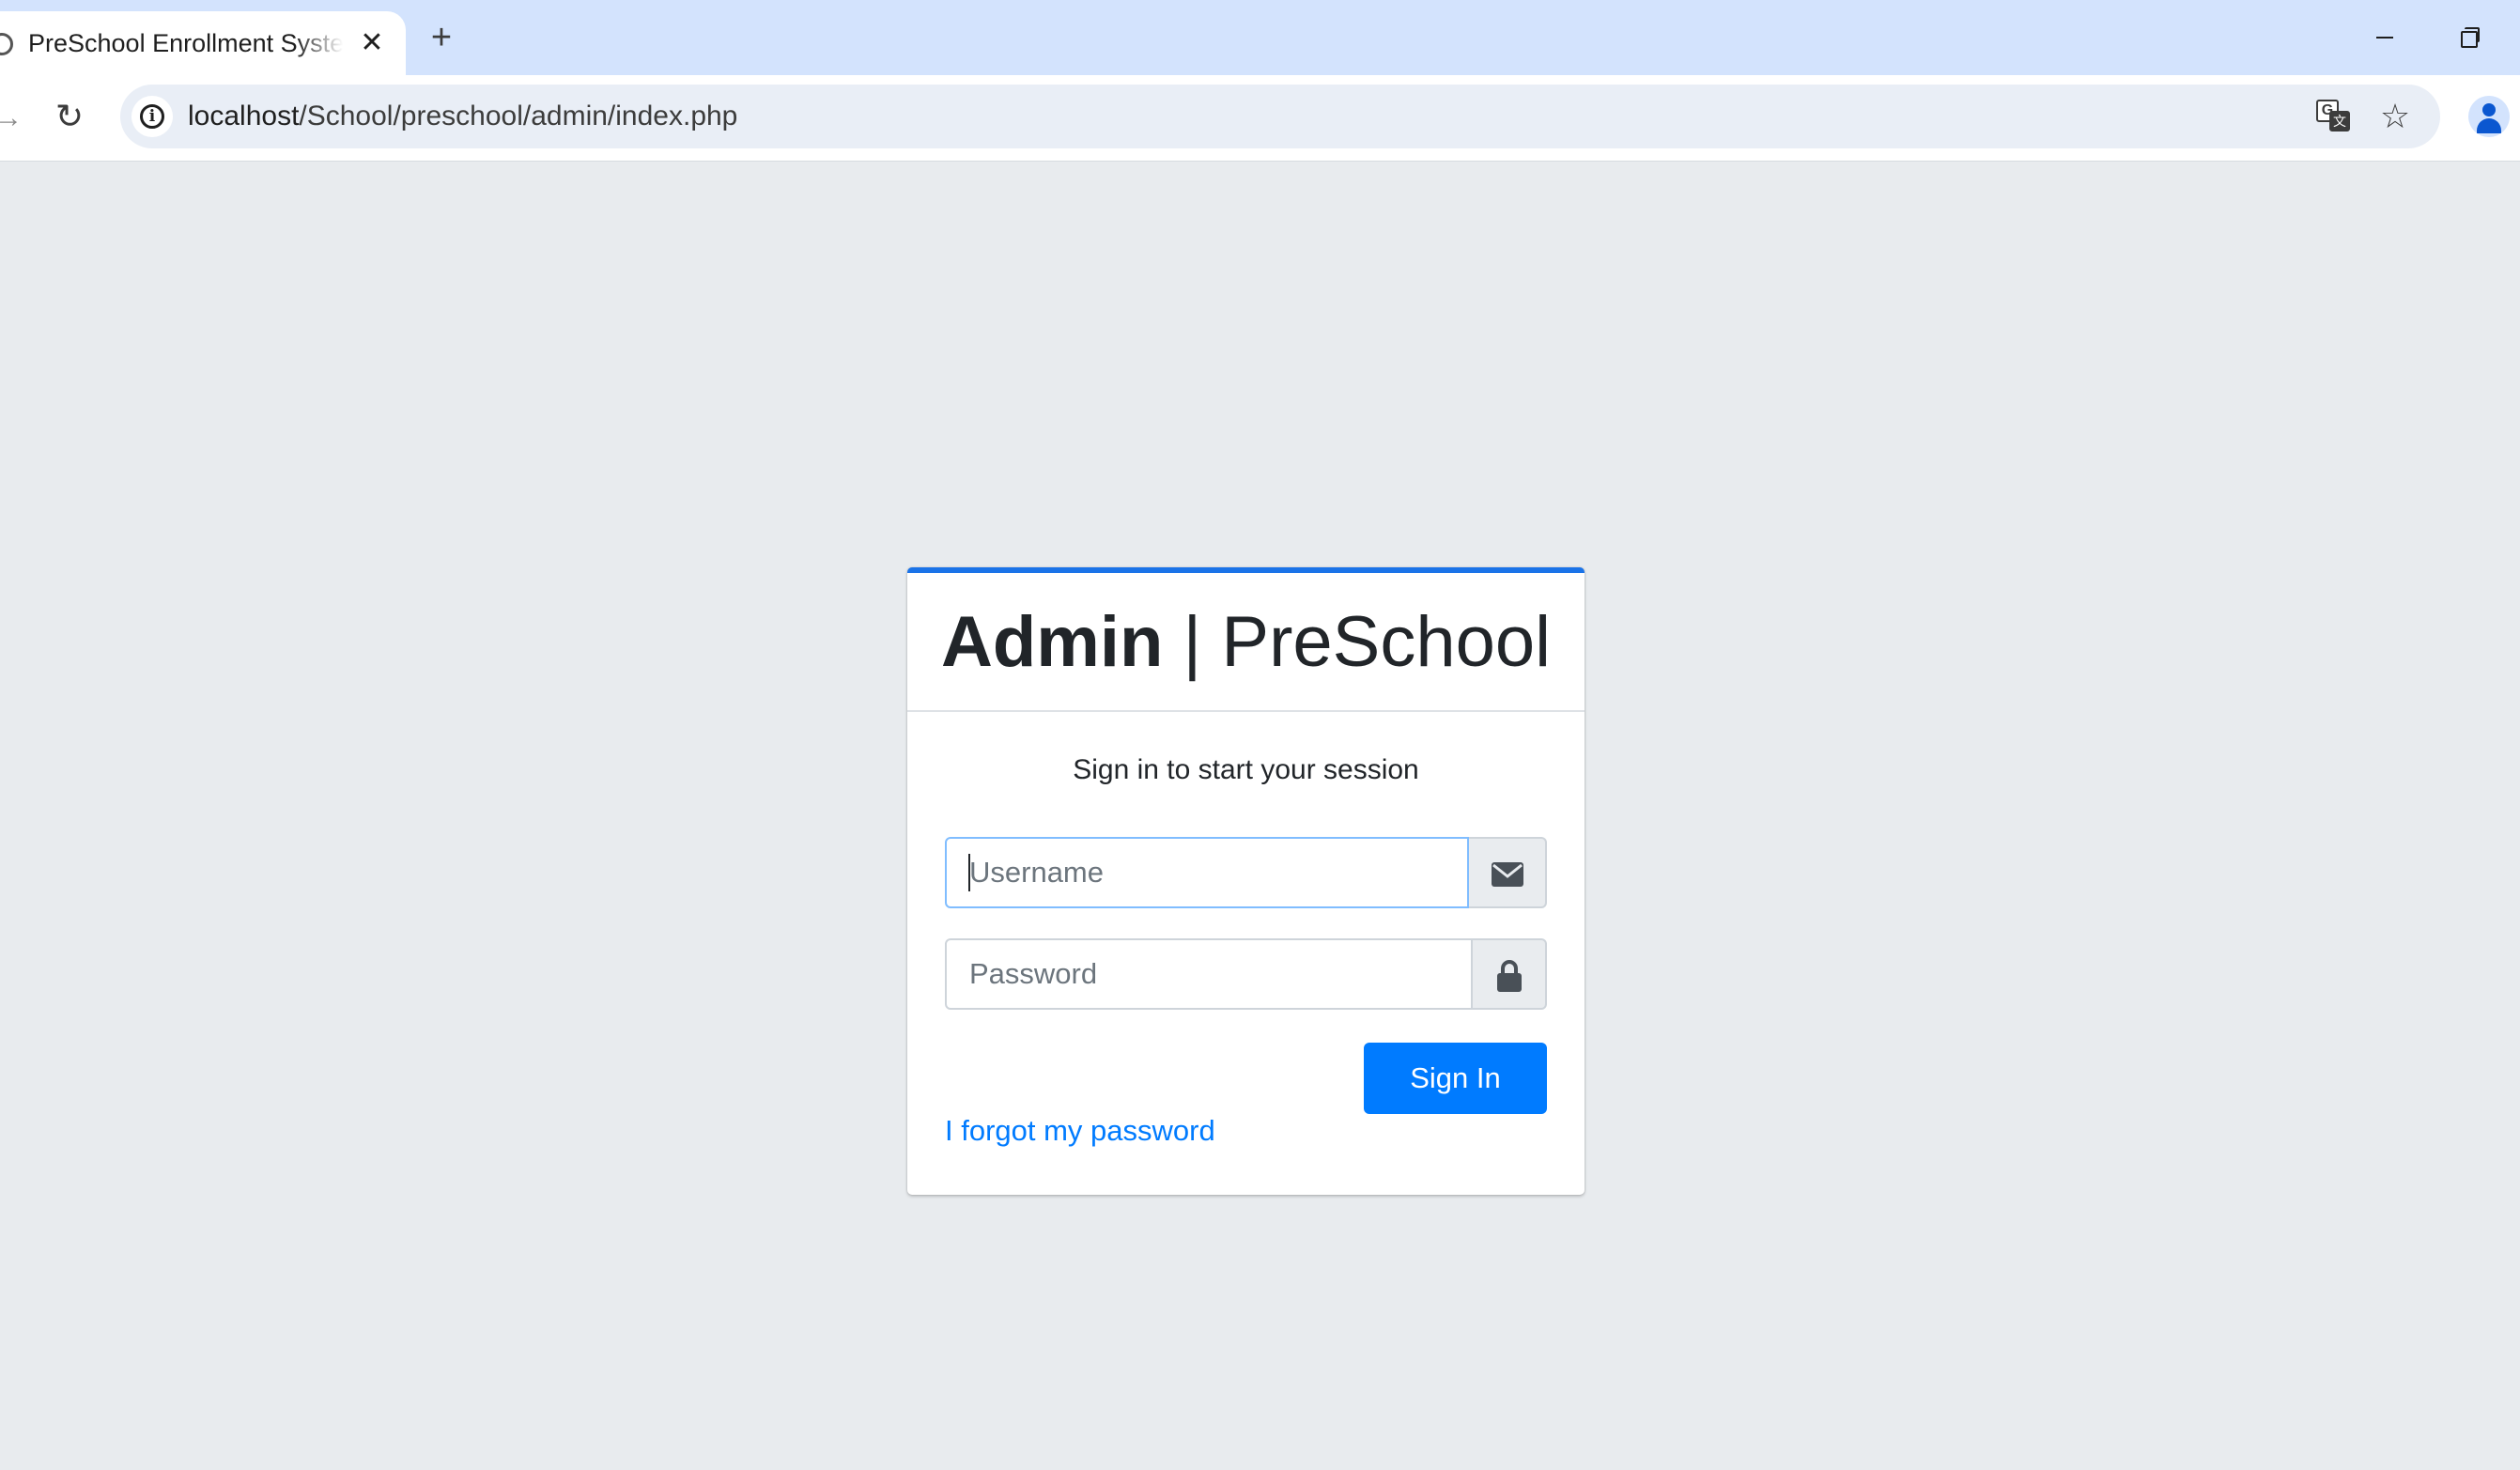 Image resolution: width=2520 pixels, height=1470 pixels. What do you see at coordinates (1207, 872) in the screenshot?
I see `username-input` at bounding box center [1207, 872].